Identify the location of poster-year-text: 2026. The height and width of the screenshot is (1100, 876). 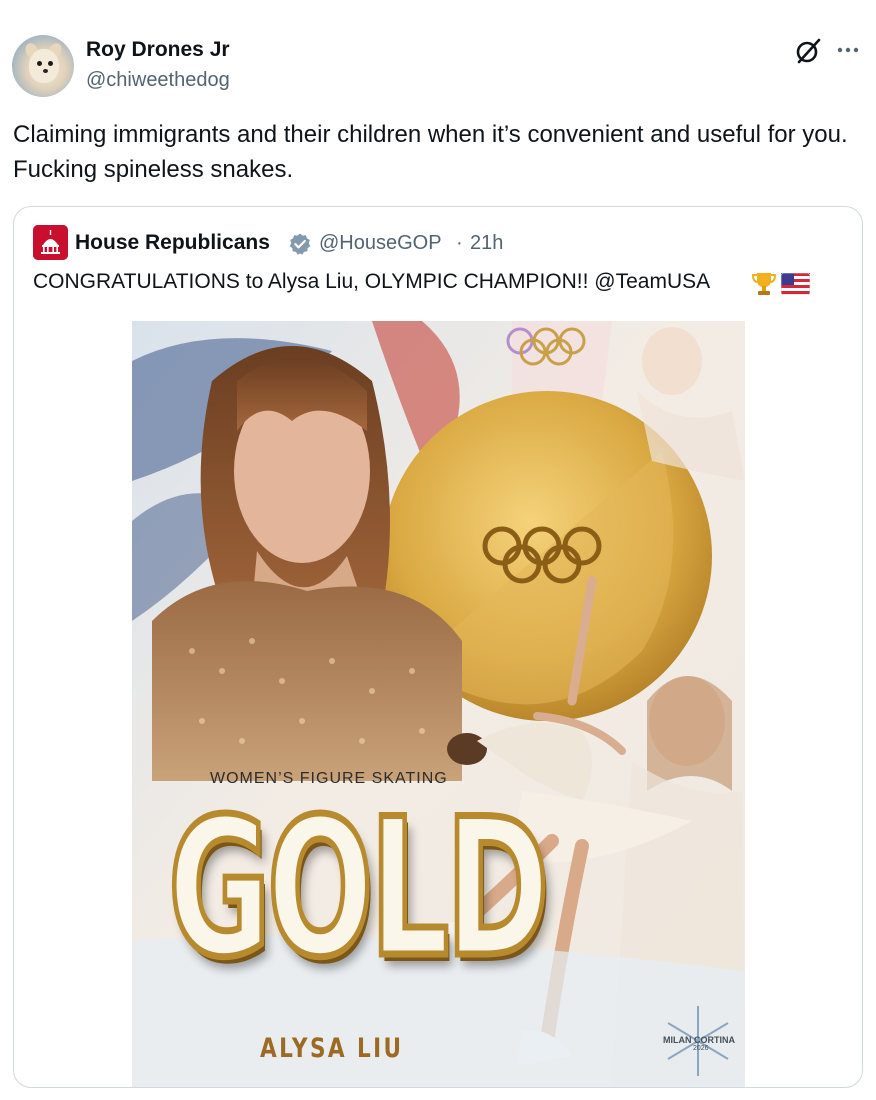
(701, 1048).